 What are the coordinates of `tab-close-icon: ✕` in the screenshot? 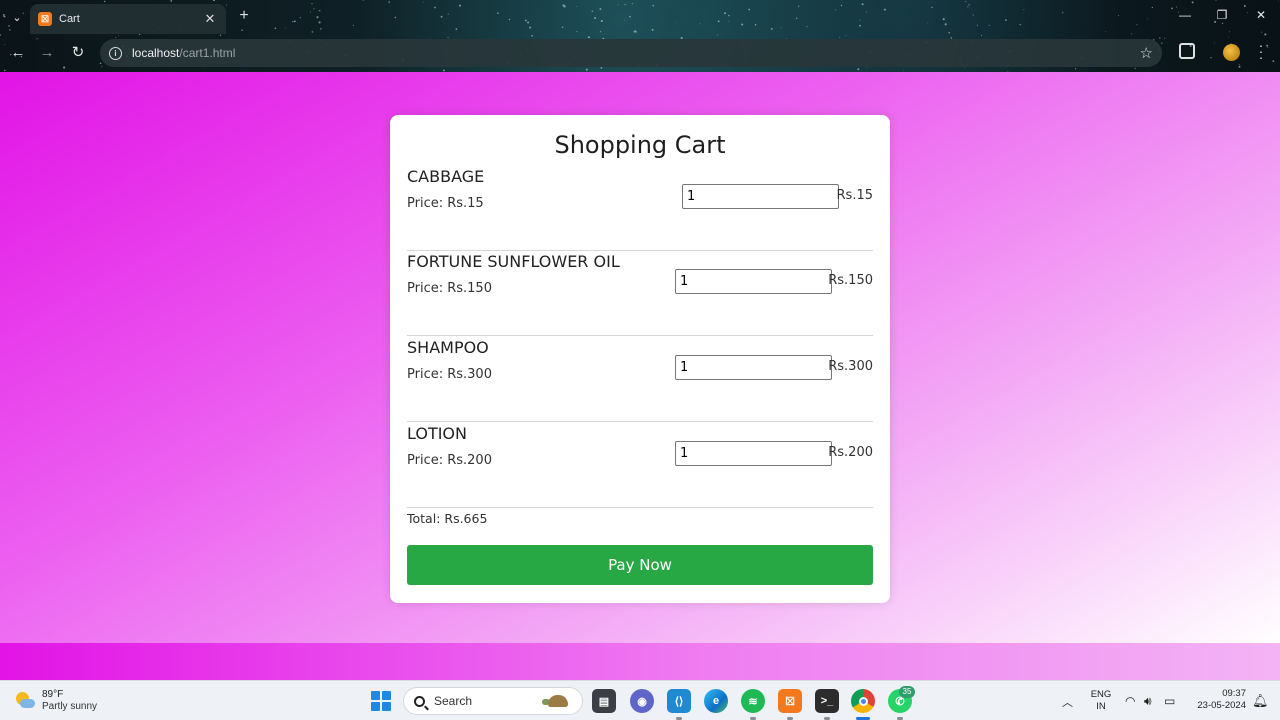 It's located at (210, 19).